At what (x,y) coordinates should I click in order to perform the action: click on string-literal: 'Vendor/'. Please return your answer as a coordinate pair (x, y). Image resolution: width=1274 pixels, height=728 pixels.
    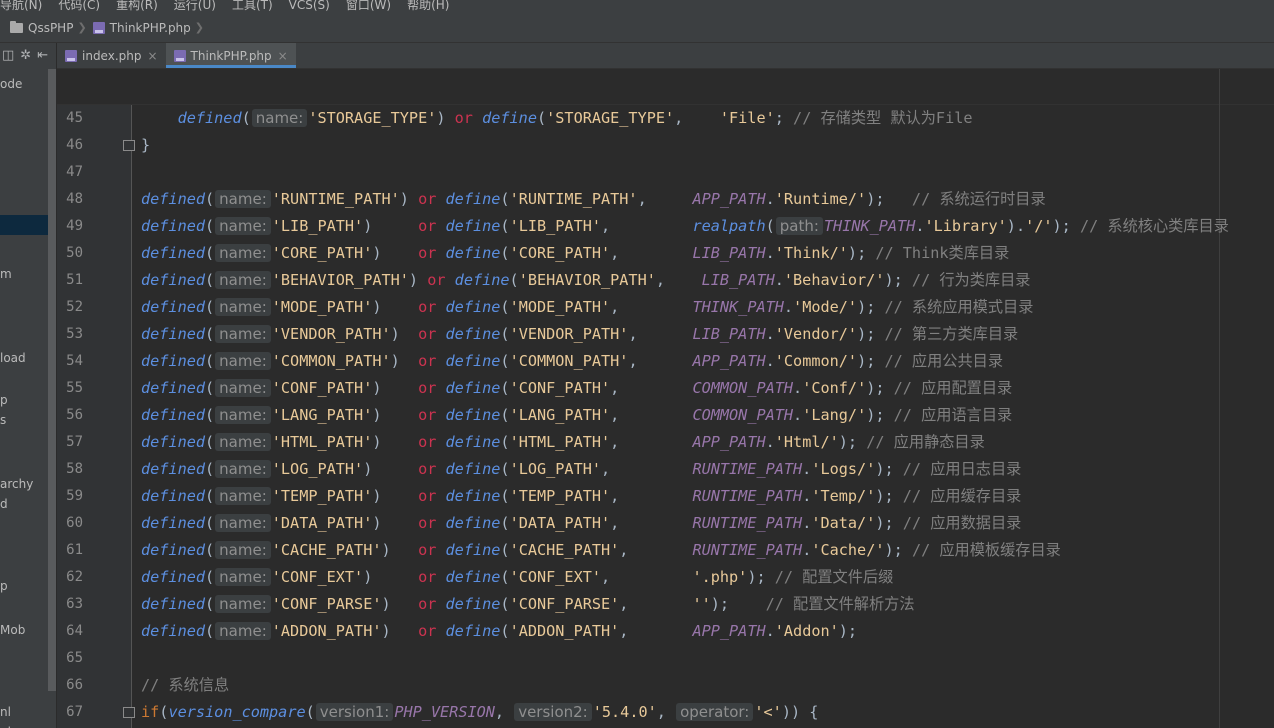
    Looking at the image, I should click on (816, 334).